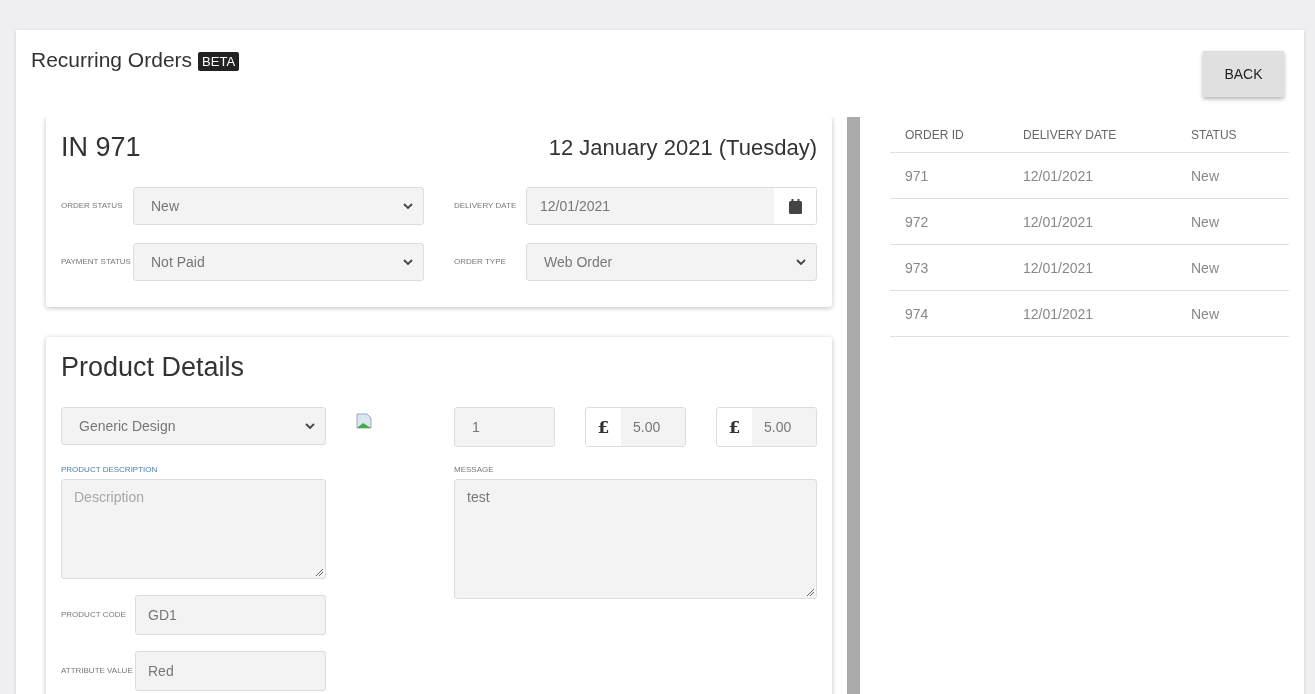 This screenshot has height=694, width=1315. What do you see at coordinates (219, 61) in the screenshot?
I see `beta-badge: BETA` at bounding box center [219, 61].